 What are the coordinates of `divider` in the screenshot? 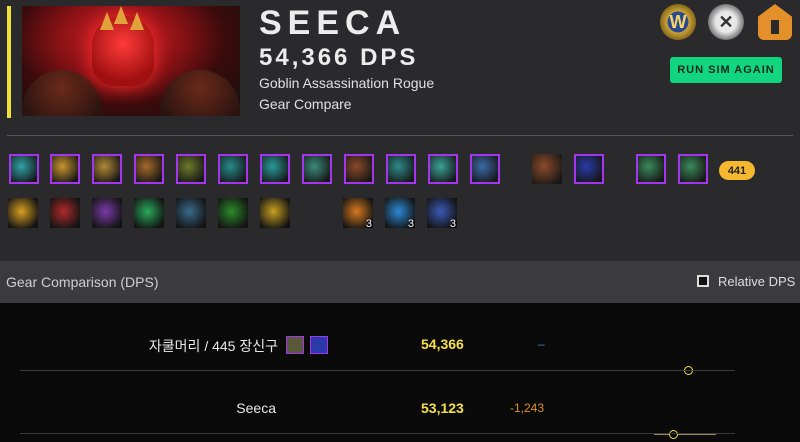 It's located at (400, 135).